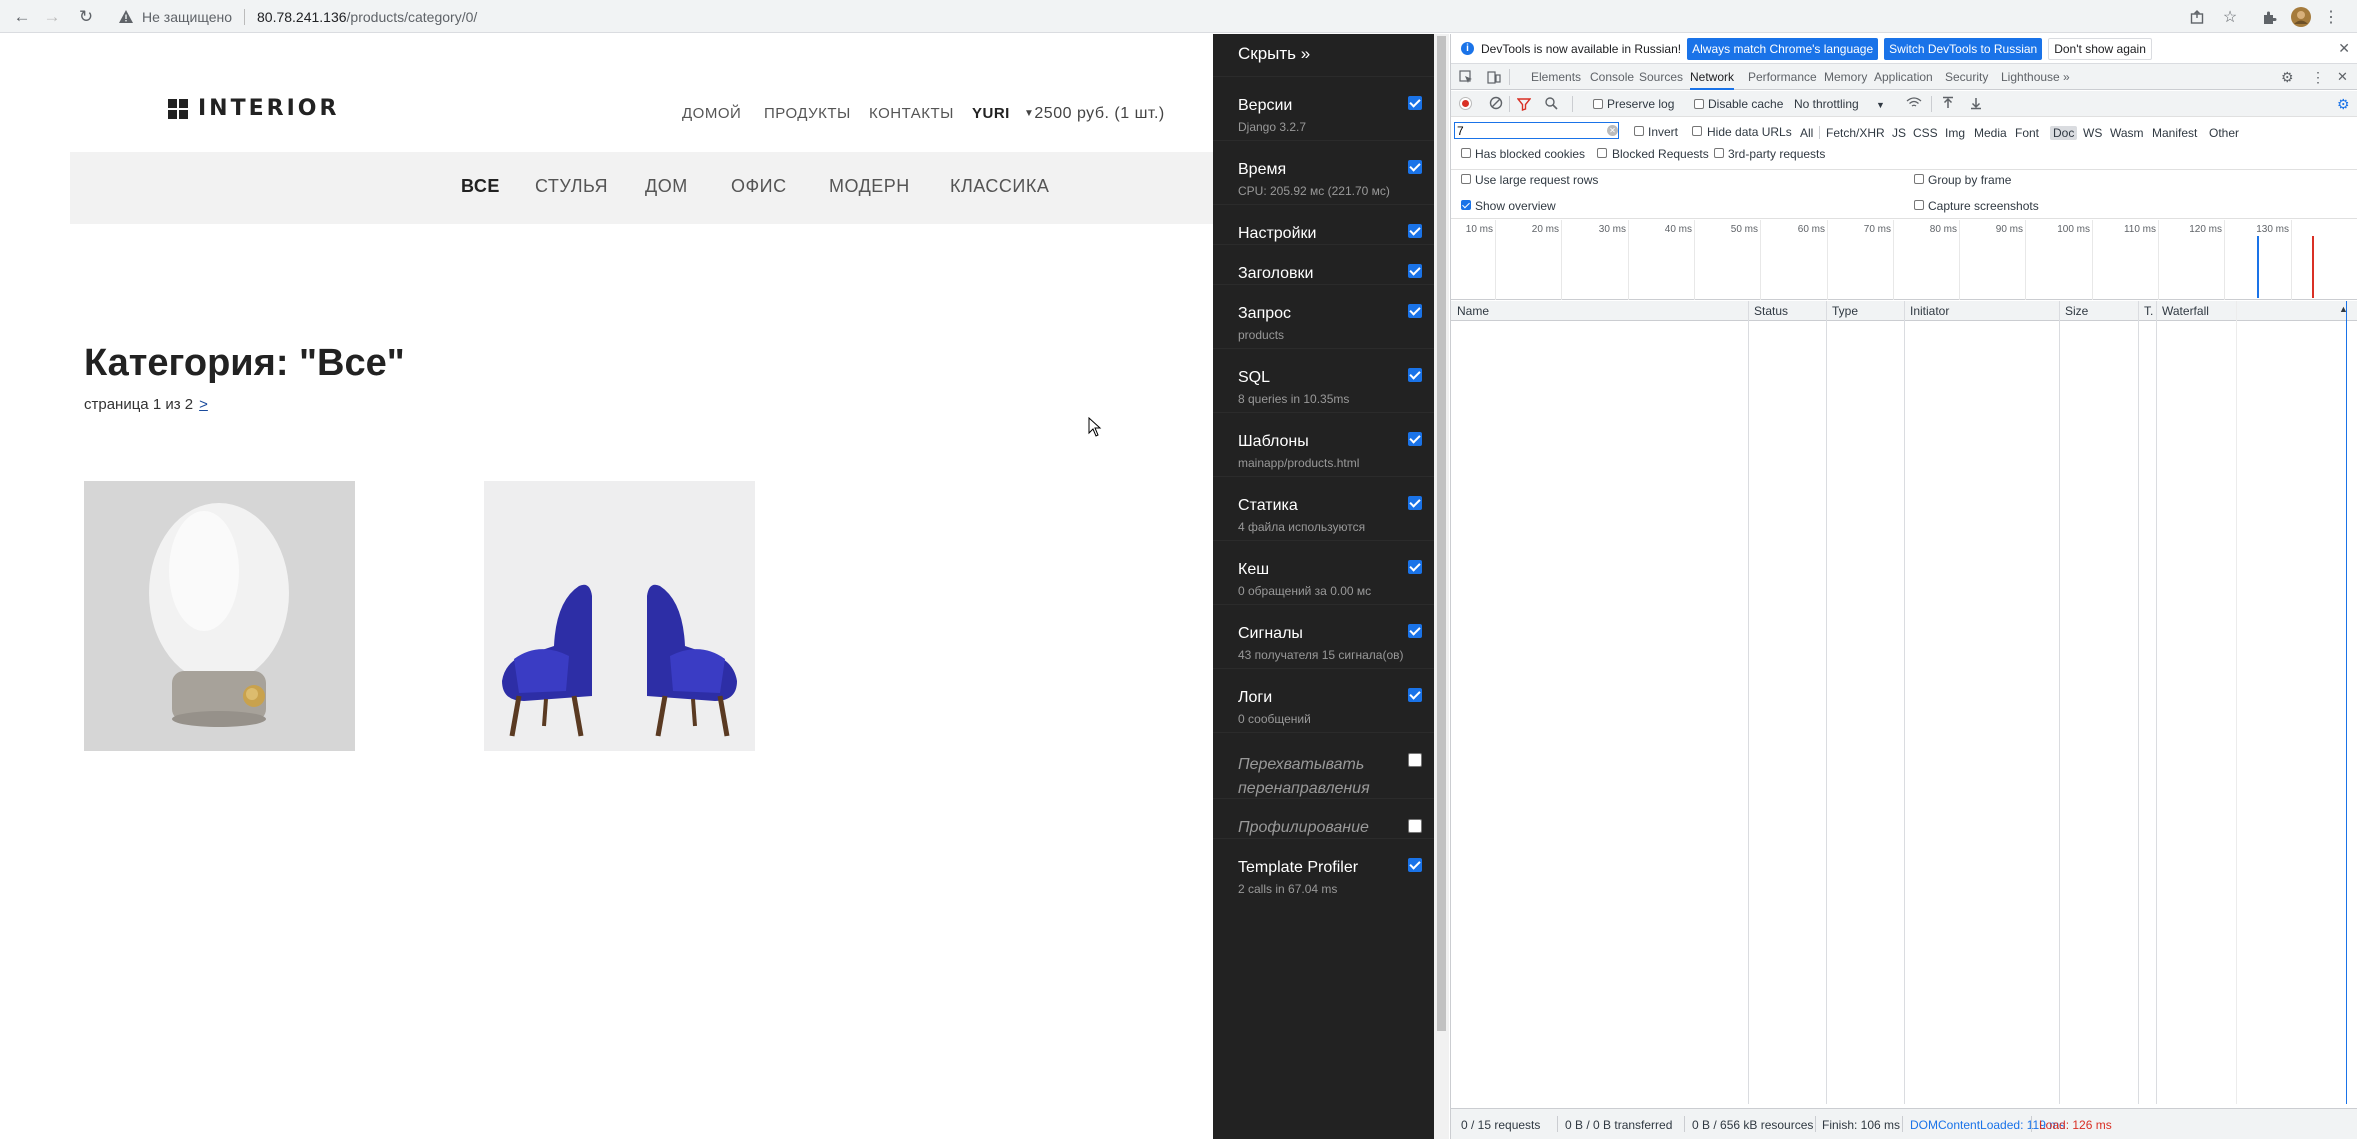  Describe the element at coordinates (2287, 77) in the screenshot. I see `settings-gear-icon: ⚙` at that location.